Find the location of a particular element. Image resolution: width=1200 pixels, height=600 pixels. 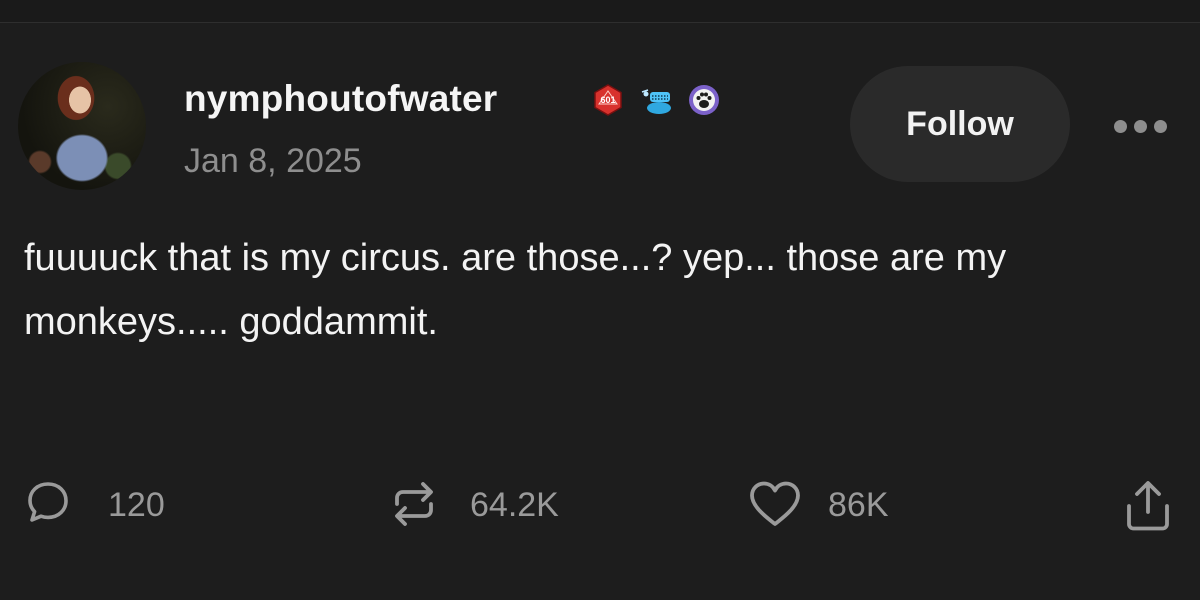

rat-icon is located at coordinates (656, 101).